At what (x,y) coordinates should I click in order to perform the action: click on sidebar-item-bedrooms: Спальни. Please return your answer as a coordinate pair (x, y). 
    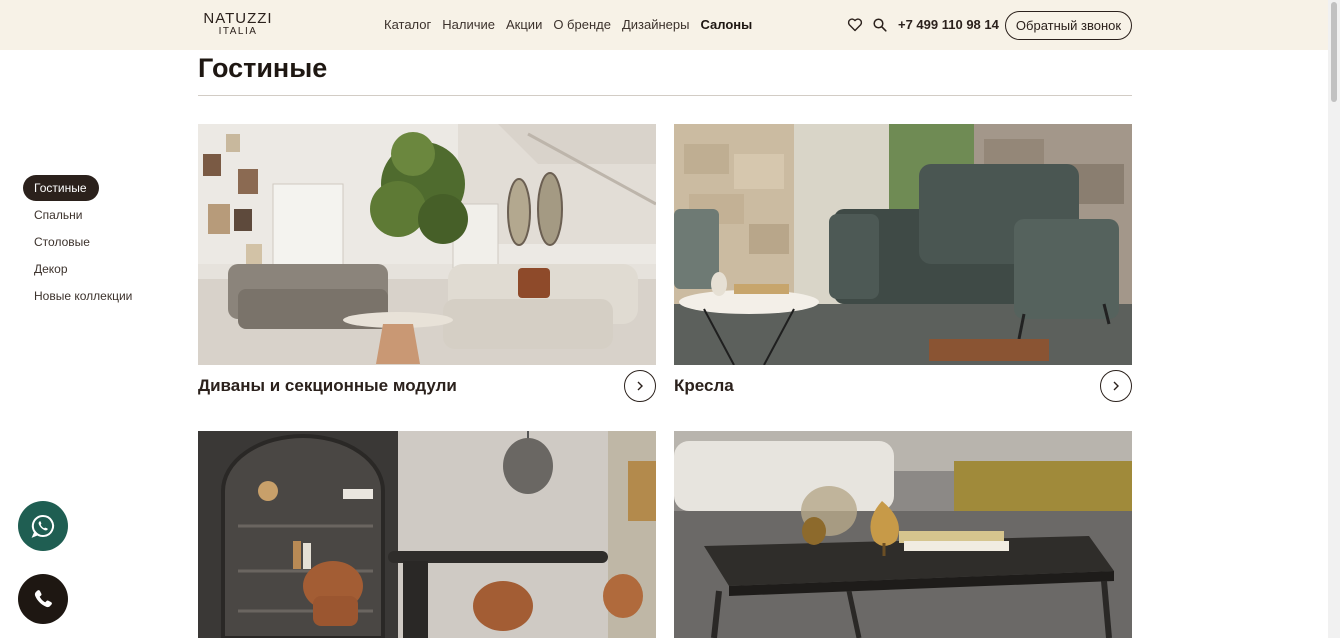
    Looking at the image, I should click on (77, 215).